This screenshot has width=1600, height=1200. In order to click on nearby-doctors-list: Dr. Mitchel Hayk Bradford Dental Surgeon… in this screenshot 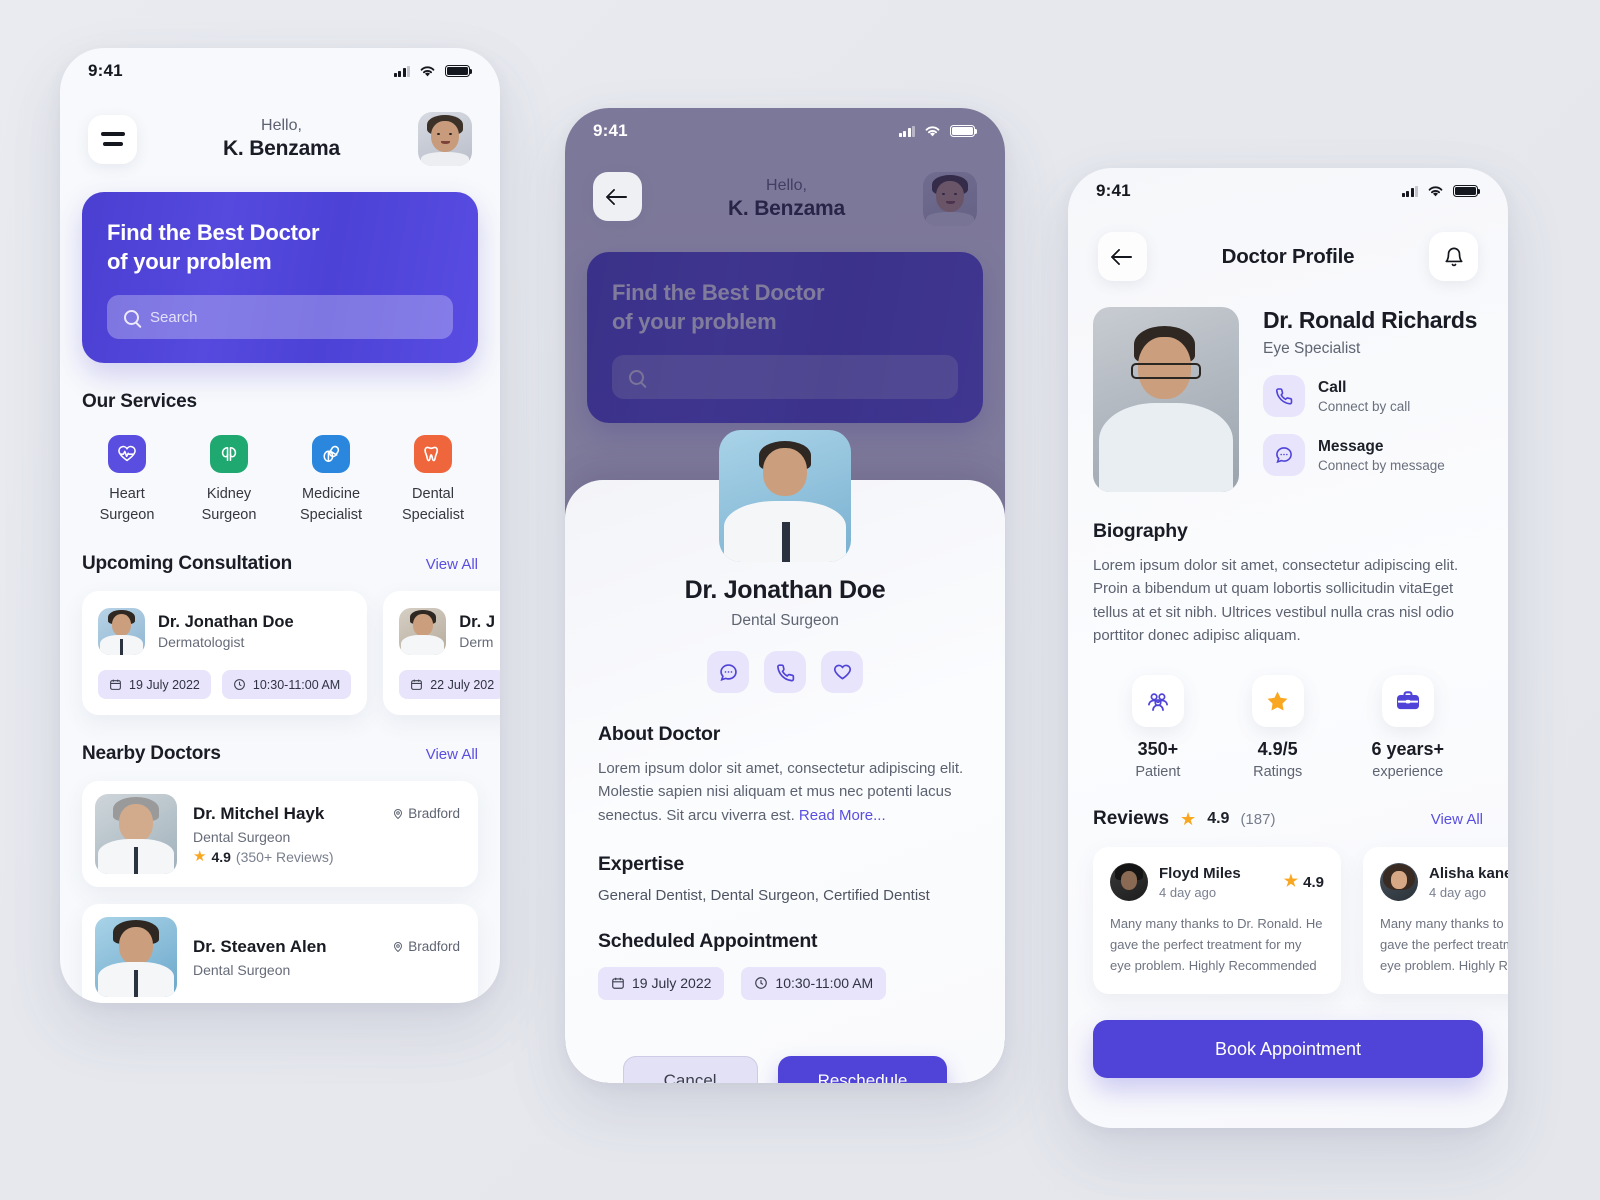, I will do `click(280, 892)`.